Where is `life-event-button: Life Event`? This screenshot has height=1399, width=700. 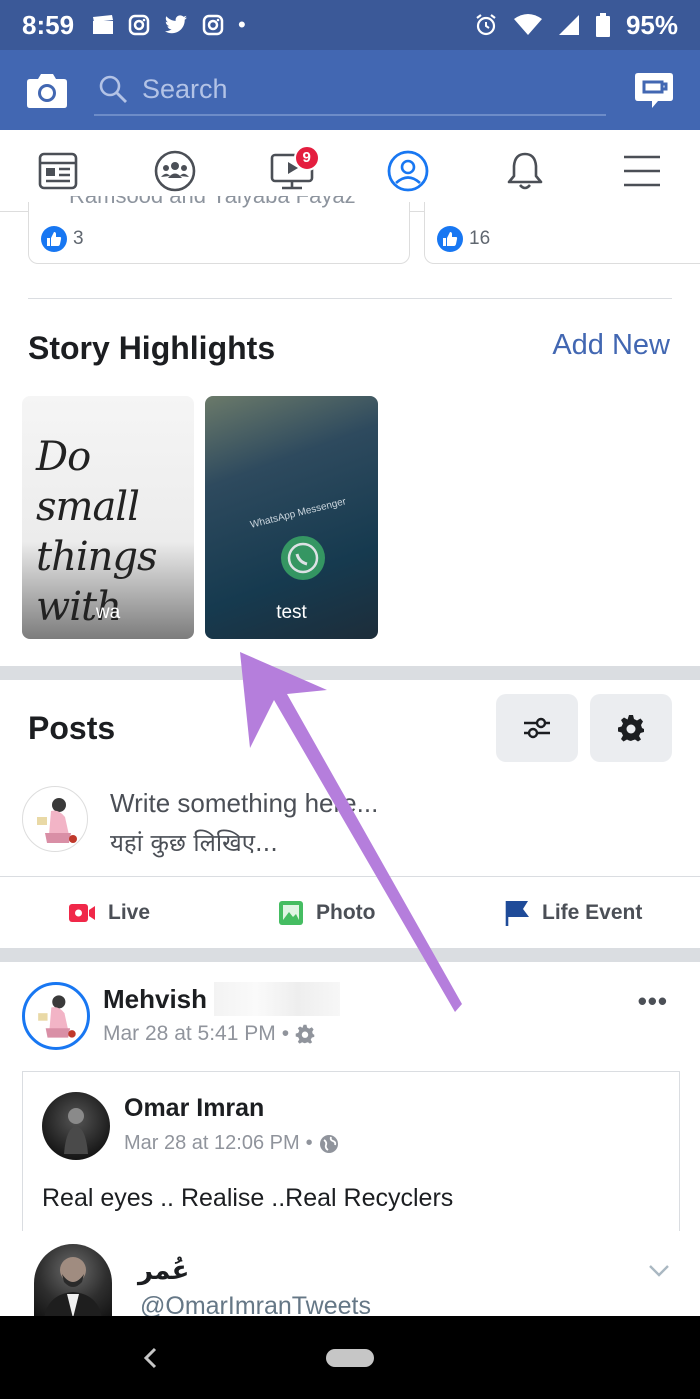 life-event-button: Life Event is located at coordinates (573, 913).